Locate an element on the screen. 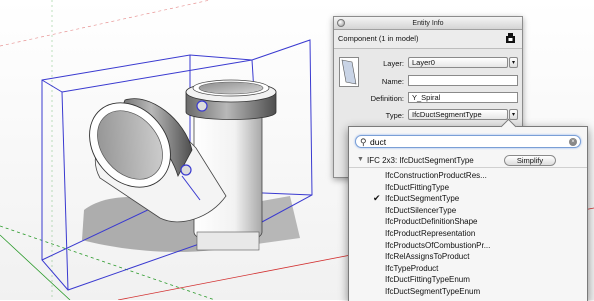 The width and height of the screenshot is (594, 301). close-icon is located at coordinates (341, 23).